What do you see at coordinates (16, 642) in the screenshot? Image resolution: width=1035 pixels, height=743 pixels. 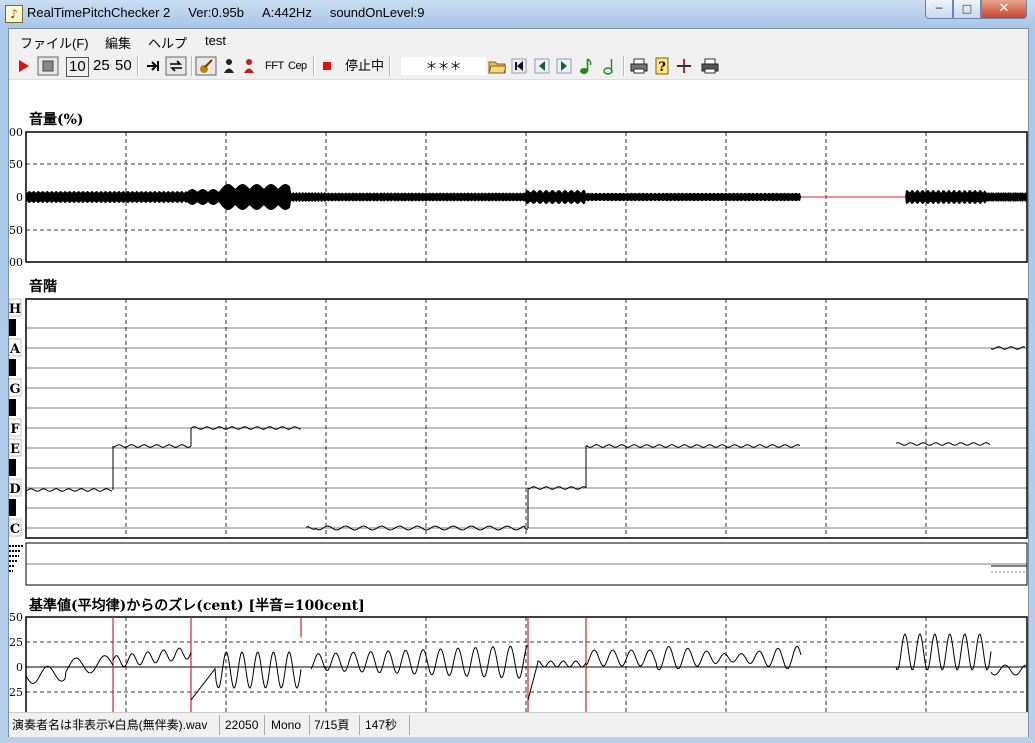 I see `cent-tick-label: 25` at bounding box center [16, 642].